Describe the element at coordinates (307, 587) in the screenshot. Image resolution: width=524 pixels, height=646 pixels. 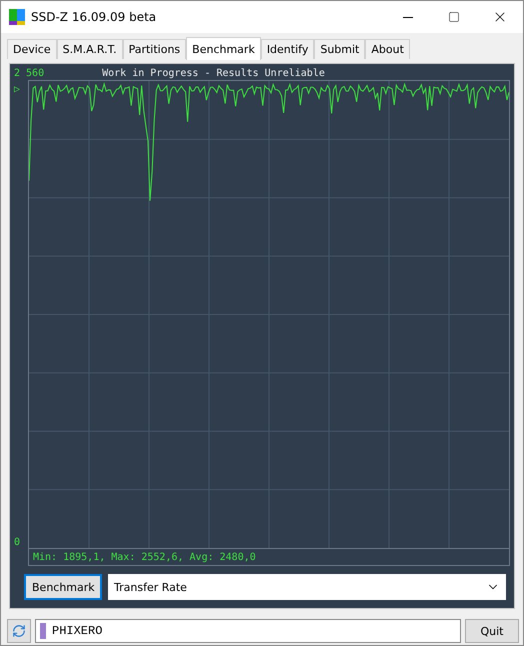
I see `mode-dropdown: Transfer Rate` at that location.